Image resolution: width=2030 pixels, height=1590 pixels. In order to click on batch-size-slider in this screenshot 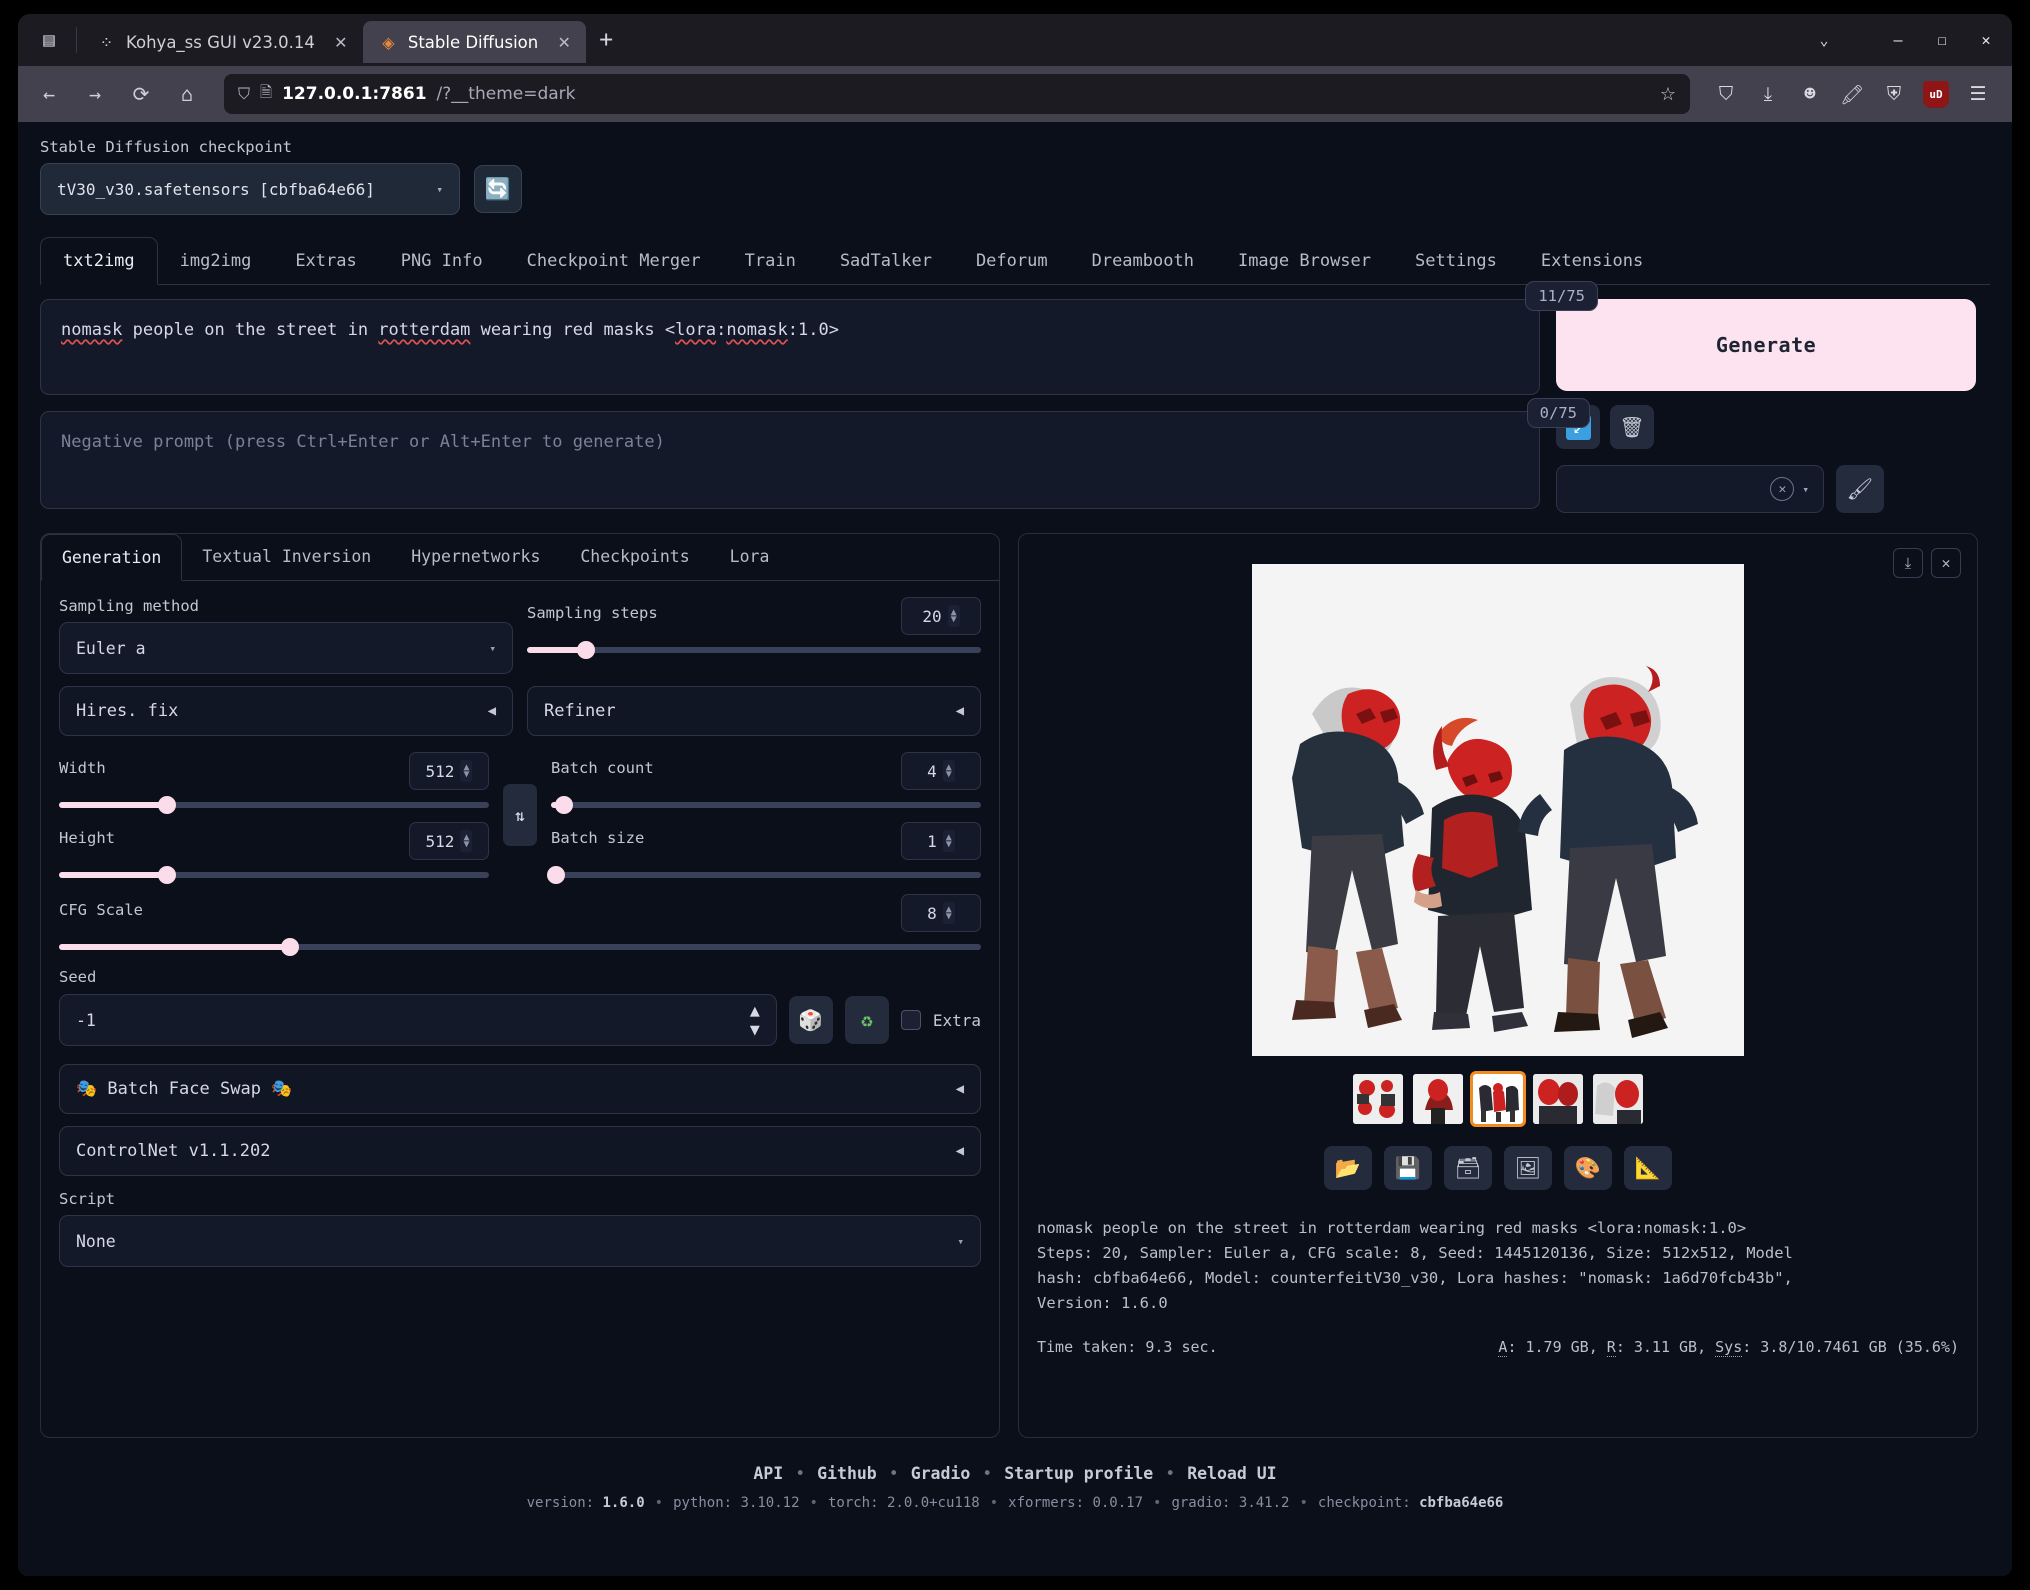, I will do `click(764, 875)`.